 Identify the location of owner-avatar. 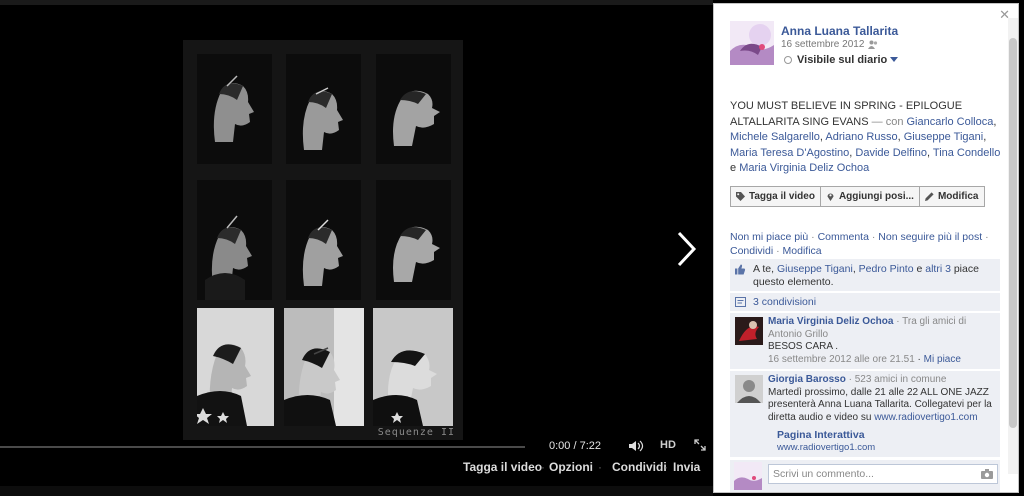
(752, 43).